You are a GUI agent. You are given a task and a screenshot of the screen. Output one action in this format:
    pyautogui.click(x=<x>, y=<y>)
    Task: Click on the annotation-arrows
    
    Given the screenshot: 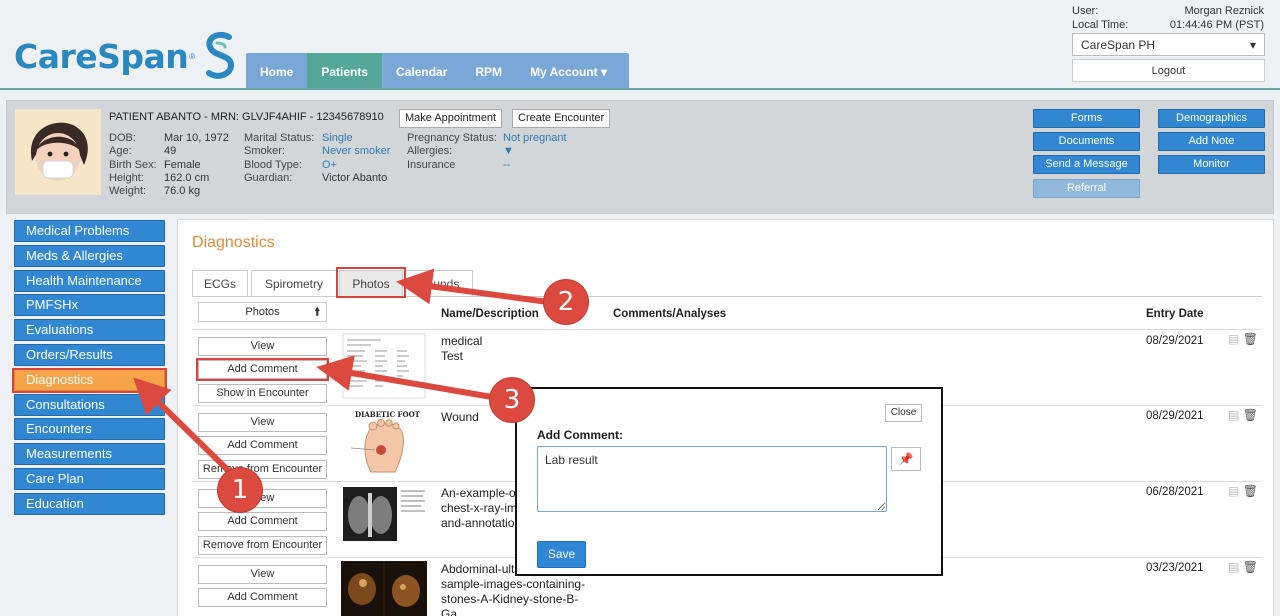 What is the action you would take?
    pyautogui.click(x=341, y=374)
    